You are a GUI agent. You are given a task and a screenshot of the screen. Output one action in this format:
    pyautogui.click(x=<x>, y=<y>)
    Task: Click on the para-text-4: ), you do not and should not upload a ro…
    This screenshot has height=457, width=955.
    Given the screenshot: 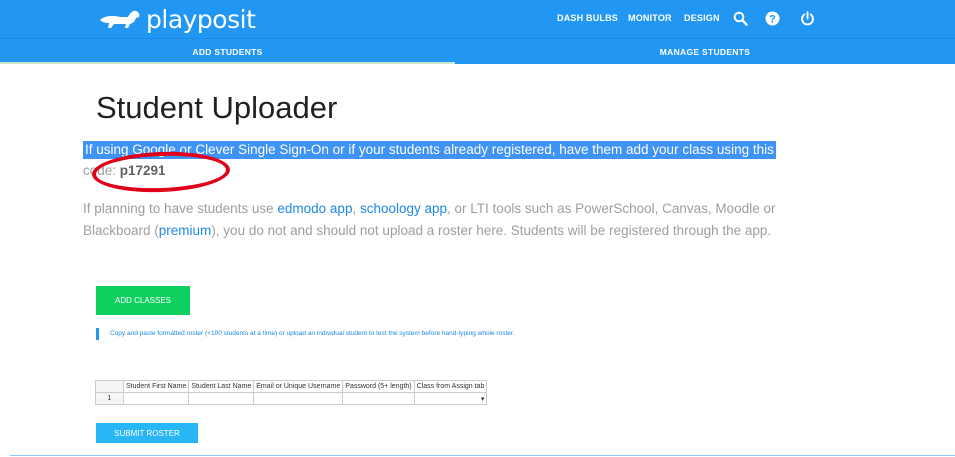 What is the action you would take?
    pyautogui.click(x=491, y=230)
    